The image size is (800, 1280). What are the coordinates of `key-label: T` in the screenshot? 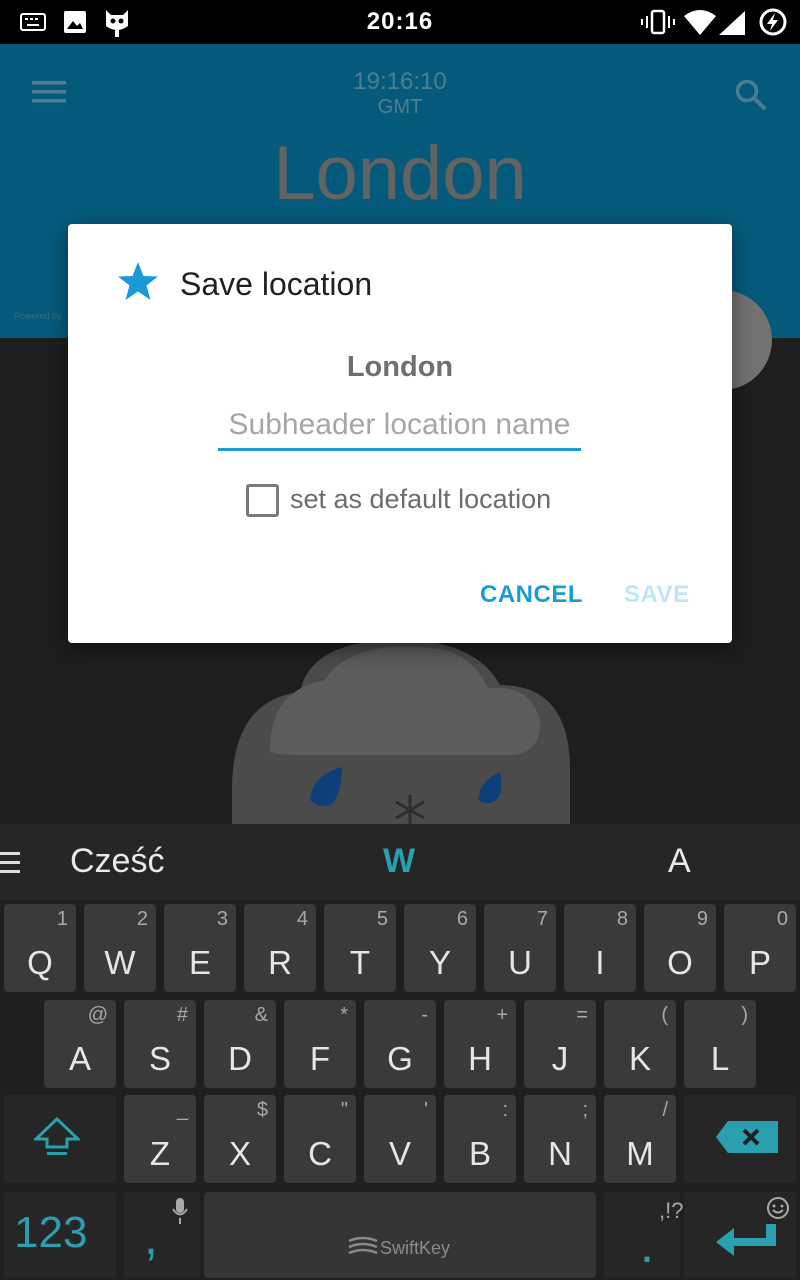 It's located at (360, 962).